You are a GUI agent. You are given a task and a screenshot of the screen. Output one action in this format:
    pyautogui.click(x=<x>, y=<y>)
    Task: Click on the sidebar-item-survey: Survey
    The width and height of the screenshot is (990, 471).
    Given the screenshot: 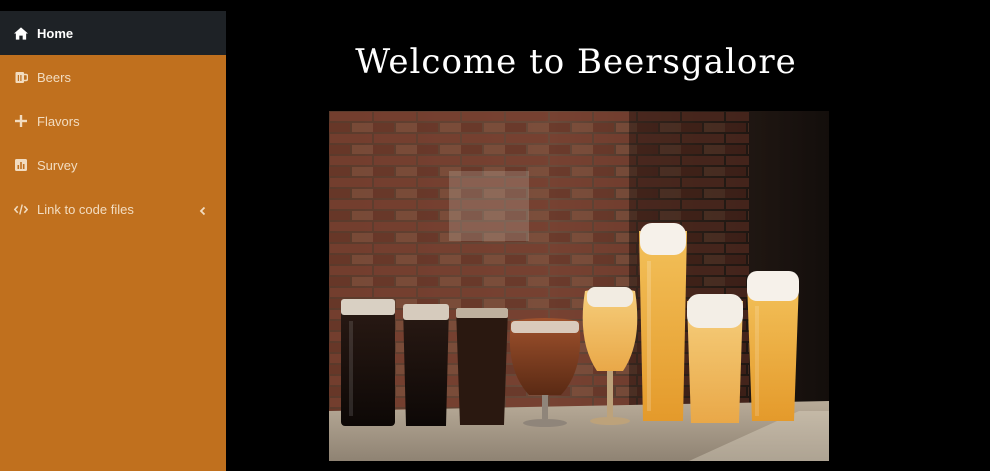 What is the action you would take?
    pyautogui.click(x=113, y=165)
    